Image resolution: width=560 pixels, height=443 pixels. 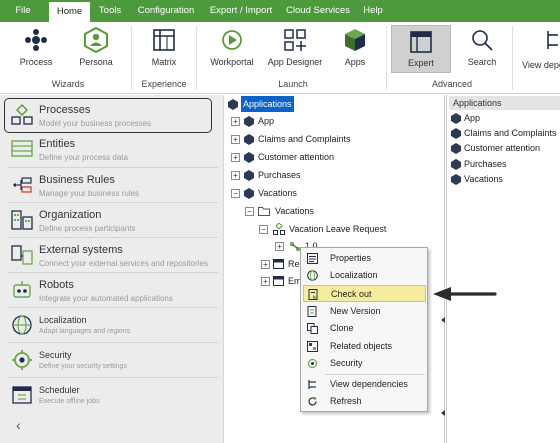 I want to click on tab-export-import: Export / Import, so click(x=241, y=11).